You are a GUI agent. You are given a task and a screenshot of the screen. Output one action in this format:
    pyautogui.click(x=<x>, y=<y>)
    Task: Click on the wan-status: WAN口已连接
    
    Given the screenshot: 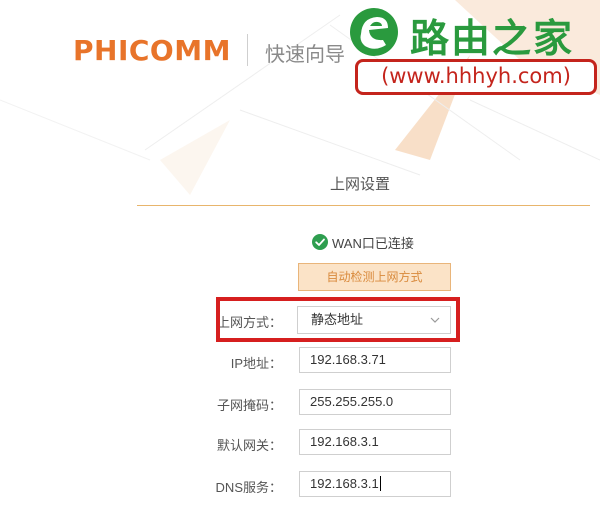 What is the action you would take?
    pyautogui.click(x=363, y=242)
    